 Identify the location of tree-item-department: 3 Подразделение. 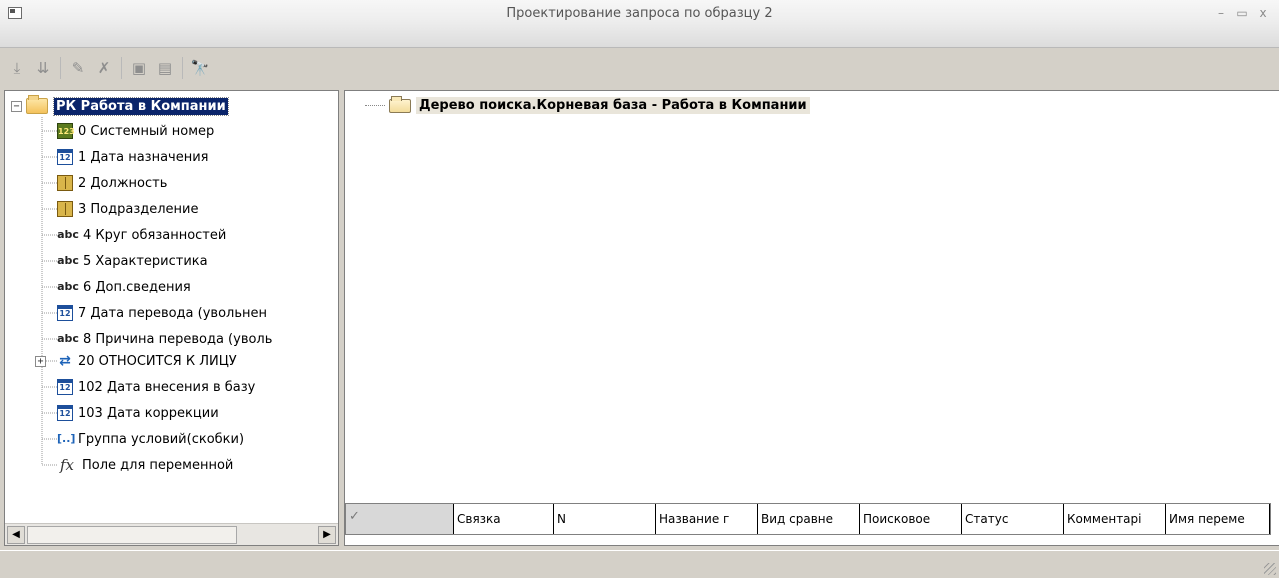
(128, 209).